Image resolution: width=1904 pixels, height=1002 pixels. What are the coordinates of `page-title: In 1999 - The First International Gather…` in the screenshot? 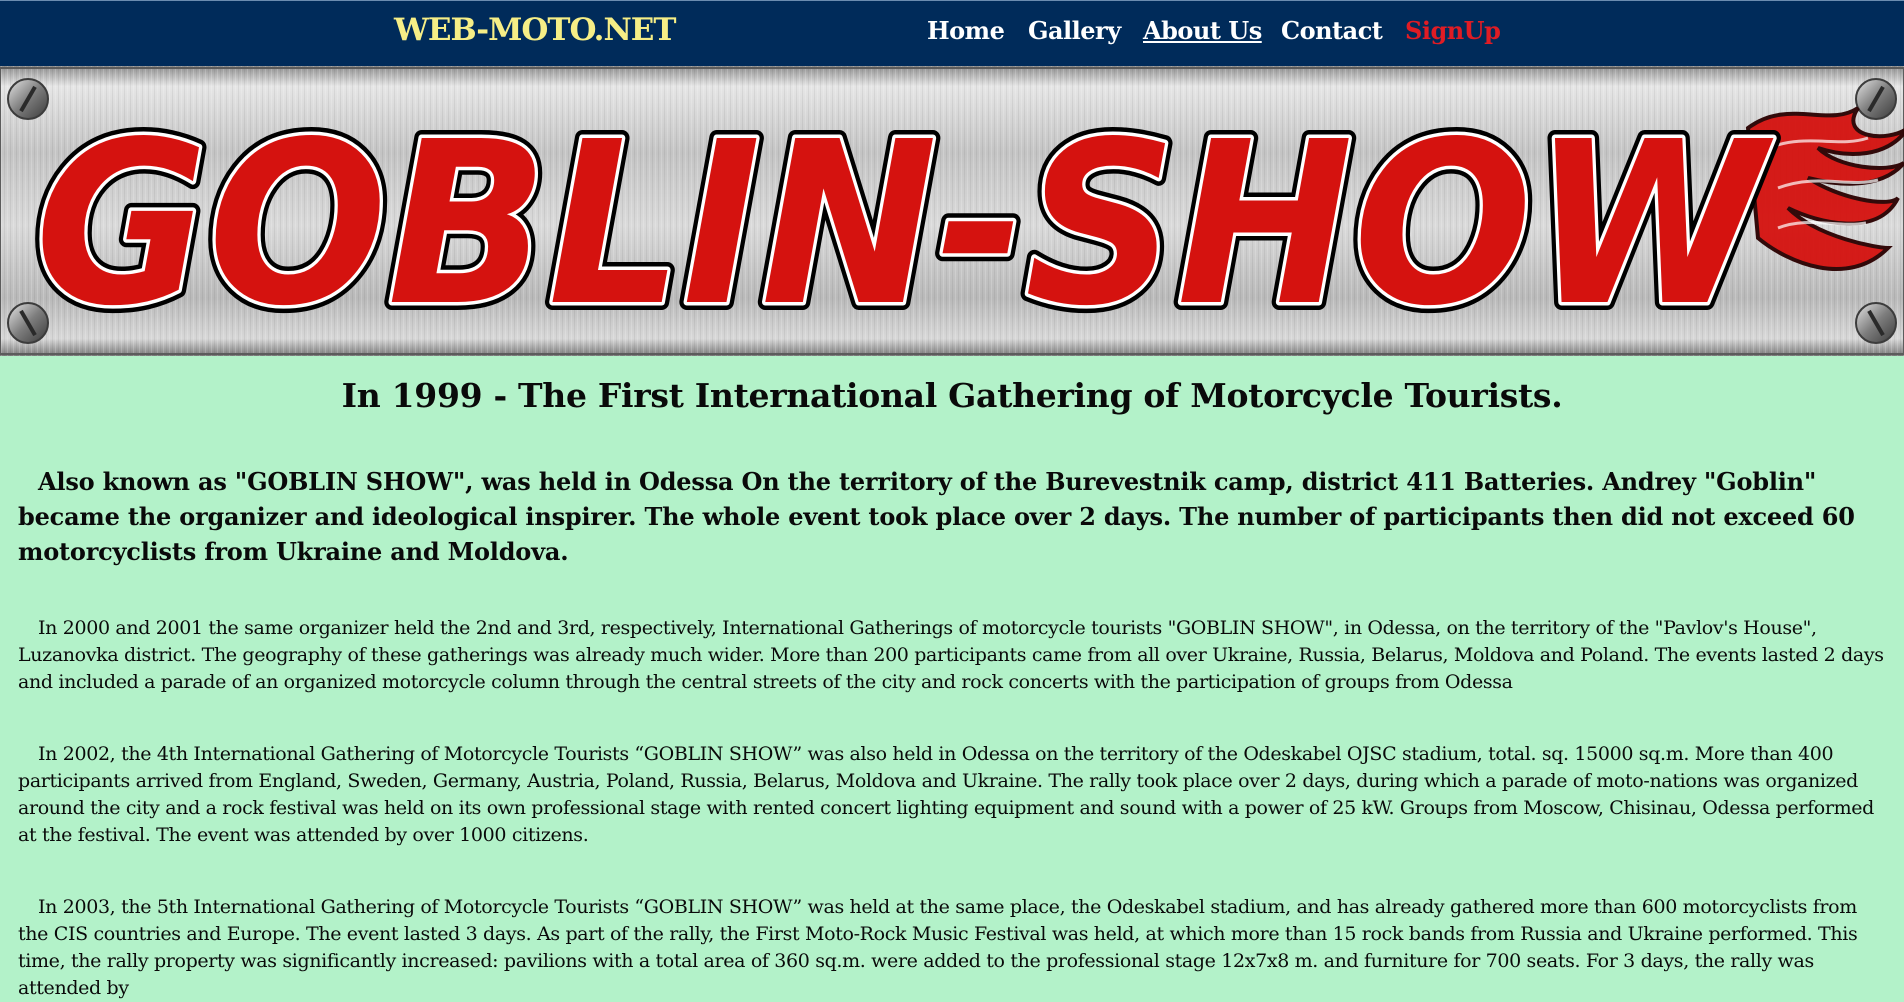 It's located at (952, 395).